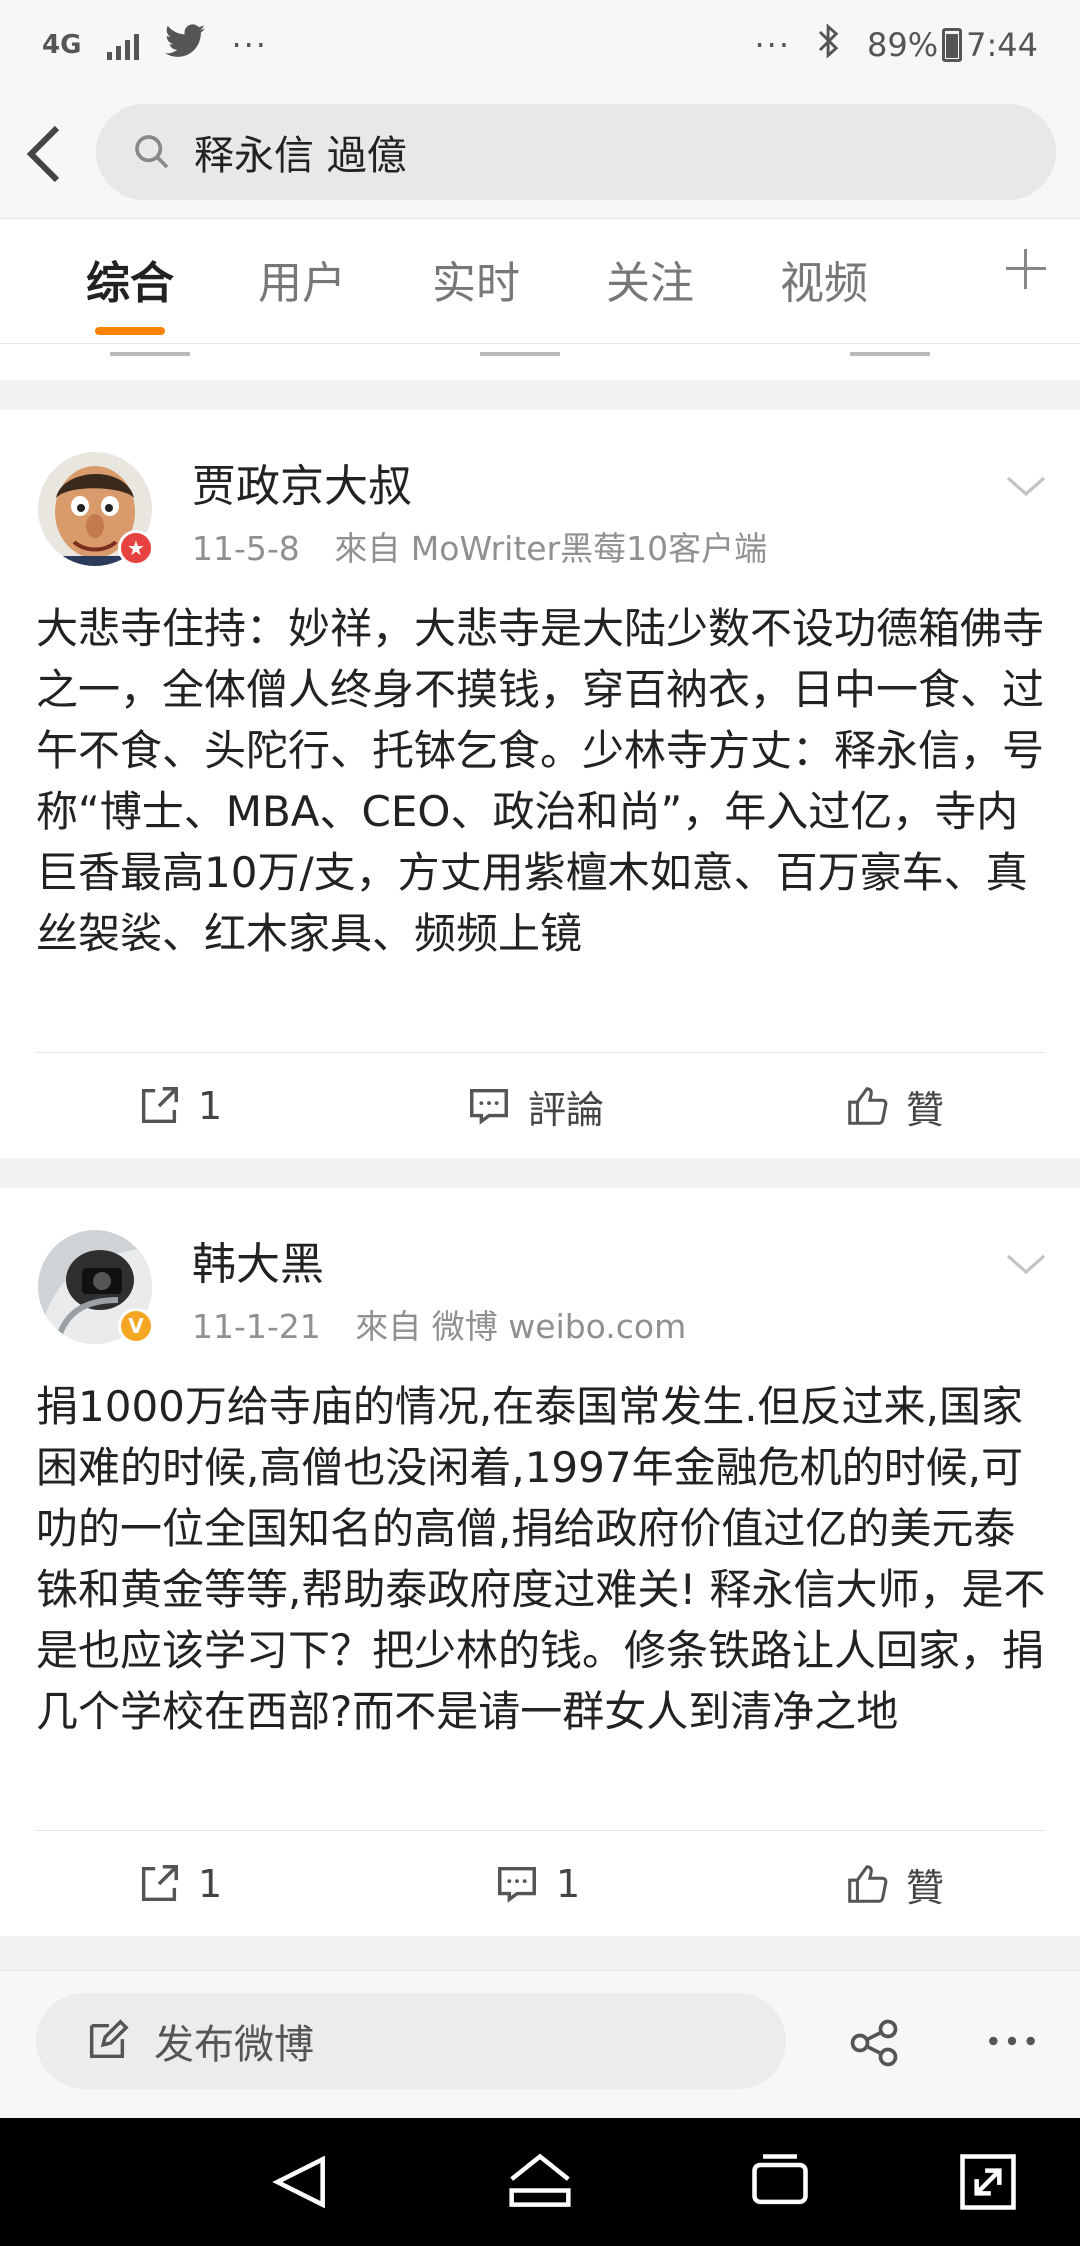  Describe the element at coordinates (136, 1326) in the screenshot. I see `verified-badge-icon: V` at that location.